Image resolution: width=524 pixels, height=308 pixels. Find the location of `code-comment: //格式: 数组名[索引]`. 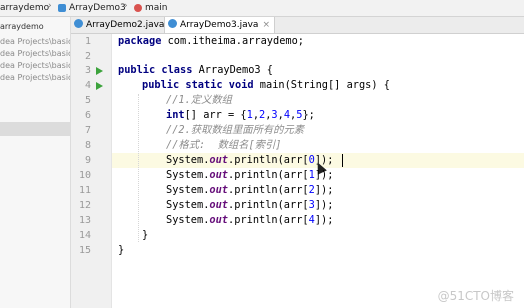

code-comment: //格式: 数组名[索引] is located at coordinates (224, 145).